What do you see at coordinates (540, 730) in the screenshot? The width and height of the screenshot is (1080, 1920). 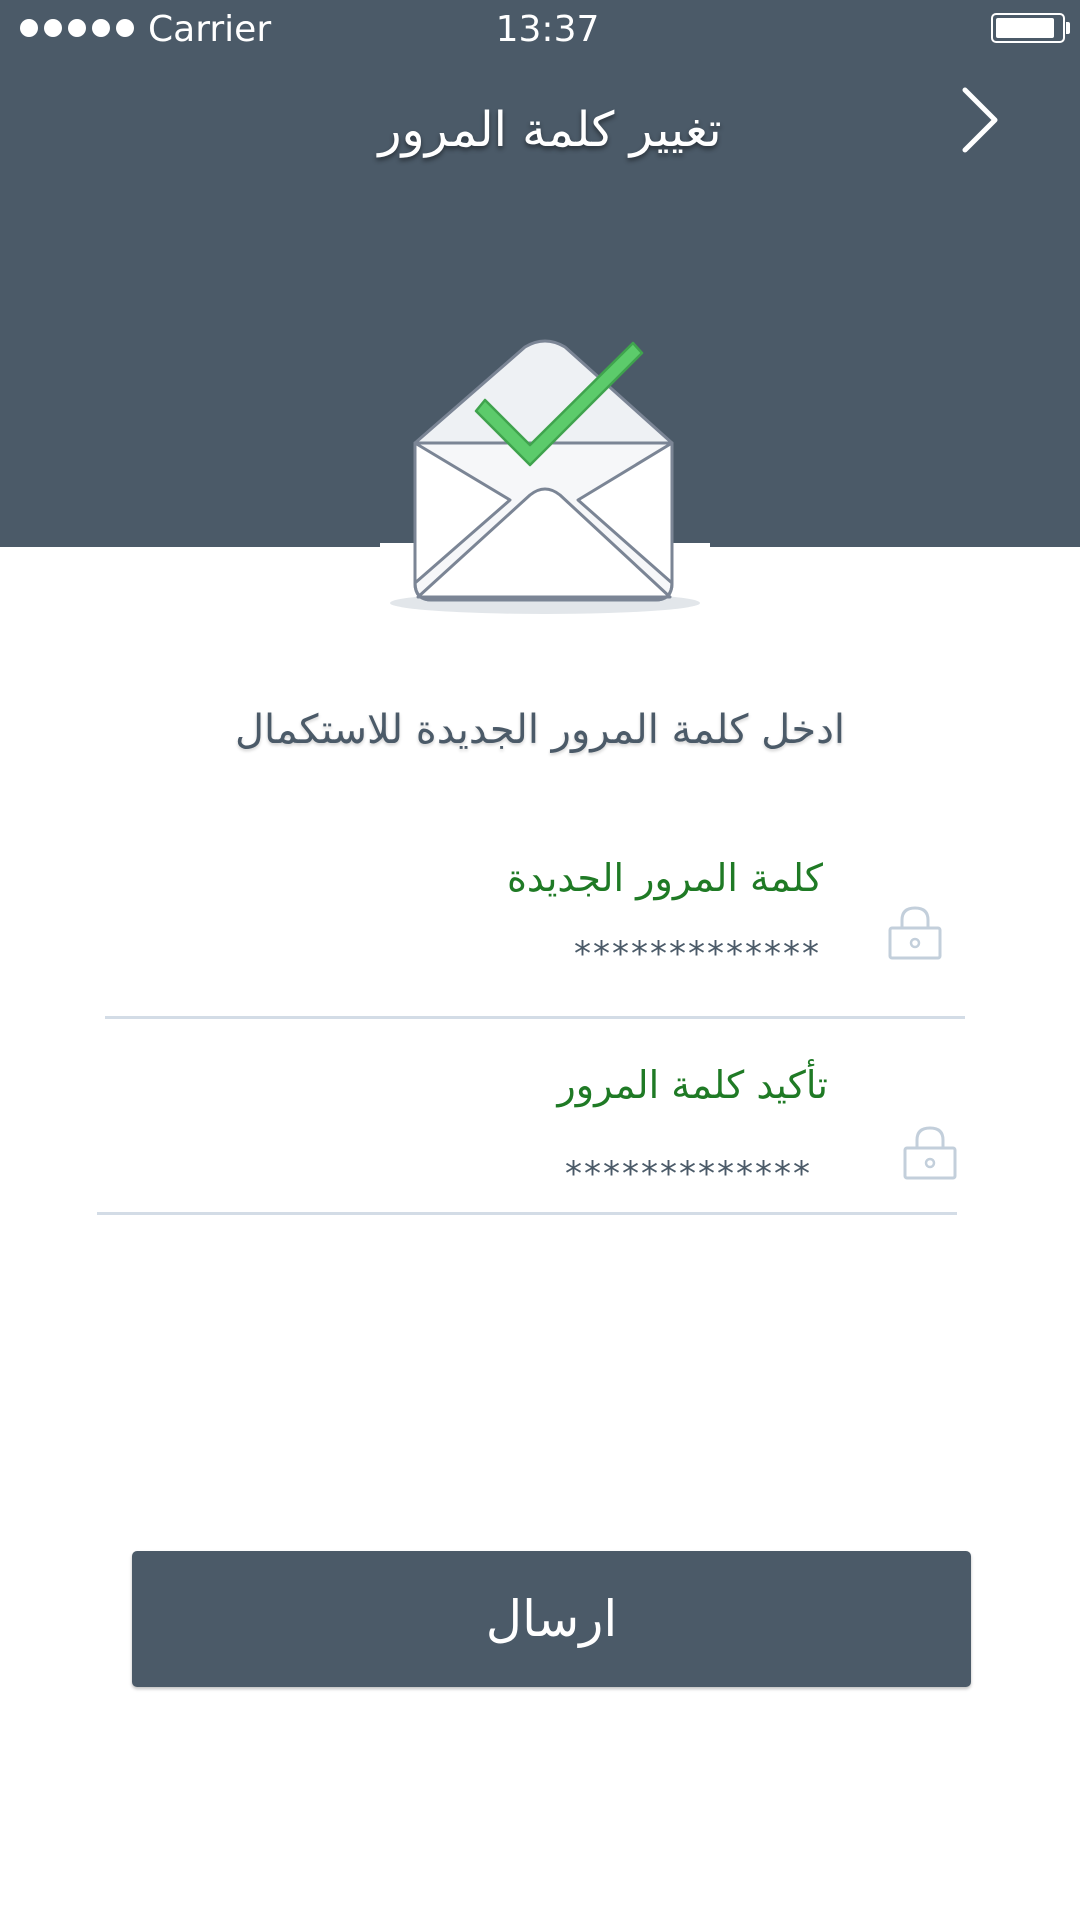 I see `instruction-text: ادخل كلمة المرور الجديدة للاستكمال` at bounding box center [540, 730].